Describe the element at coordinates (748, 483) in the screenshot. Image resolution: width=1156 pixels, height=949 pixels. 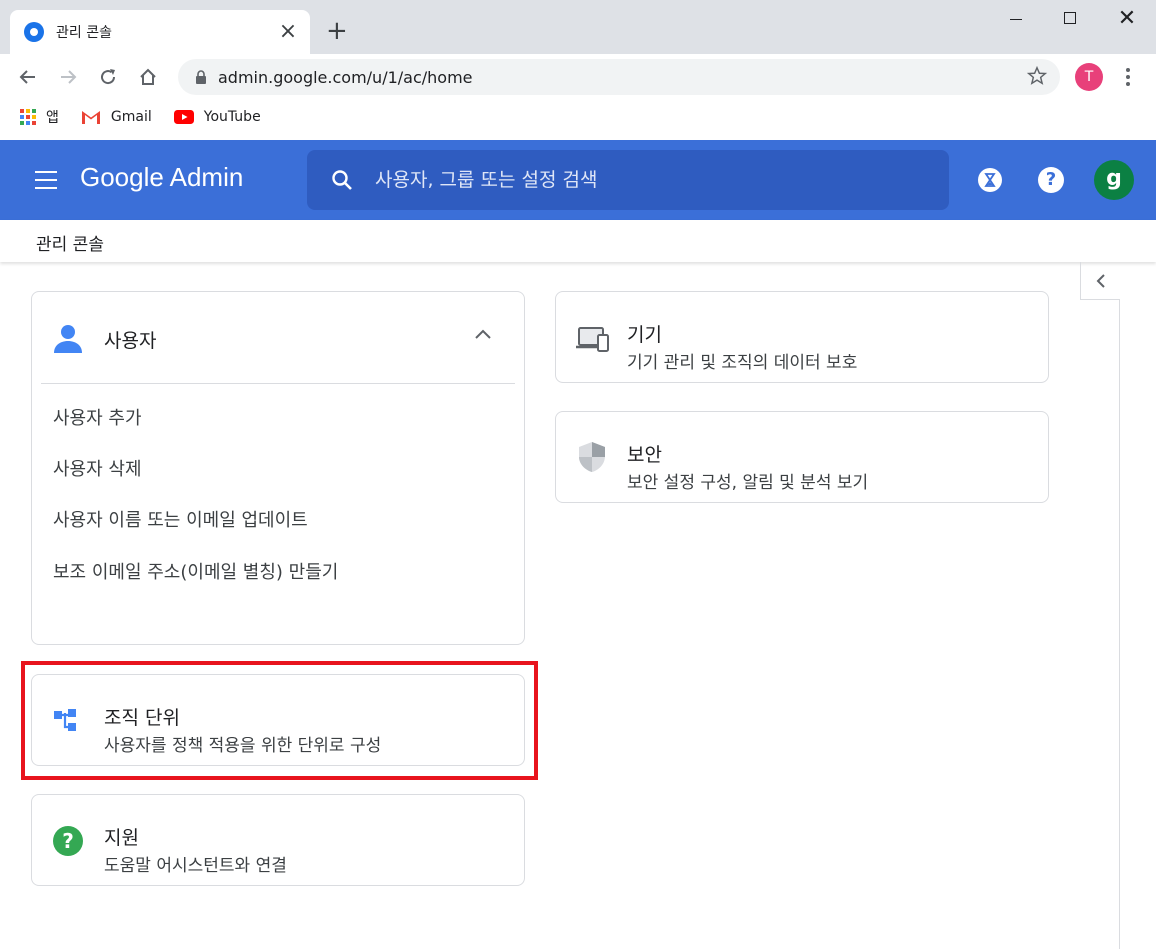
I see `security-subtitle: 보안 설정 구성, 알림 및 분석 보기` at that location.